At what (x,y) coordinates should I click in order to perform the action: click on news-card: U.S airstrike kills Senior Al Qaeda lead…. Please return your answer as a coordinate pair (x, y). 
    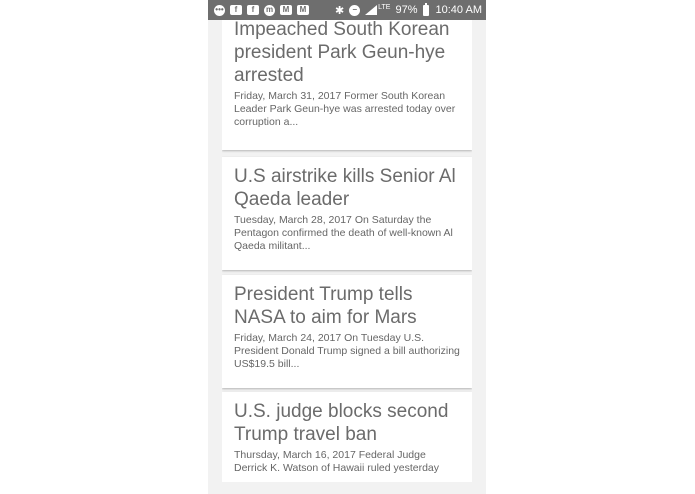
    Looking at the image, I should click on (347, 213).